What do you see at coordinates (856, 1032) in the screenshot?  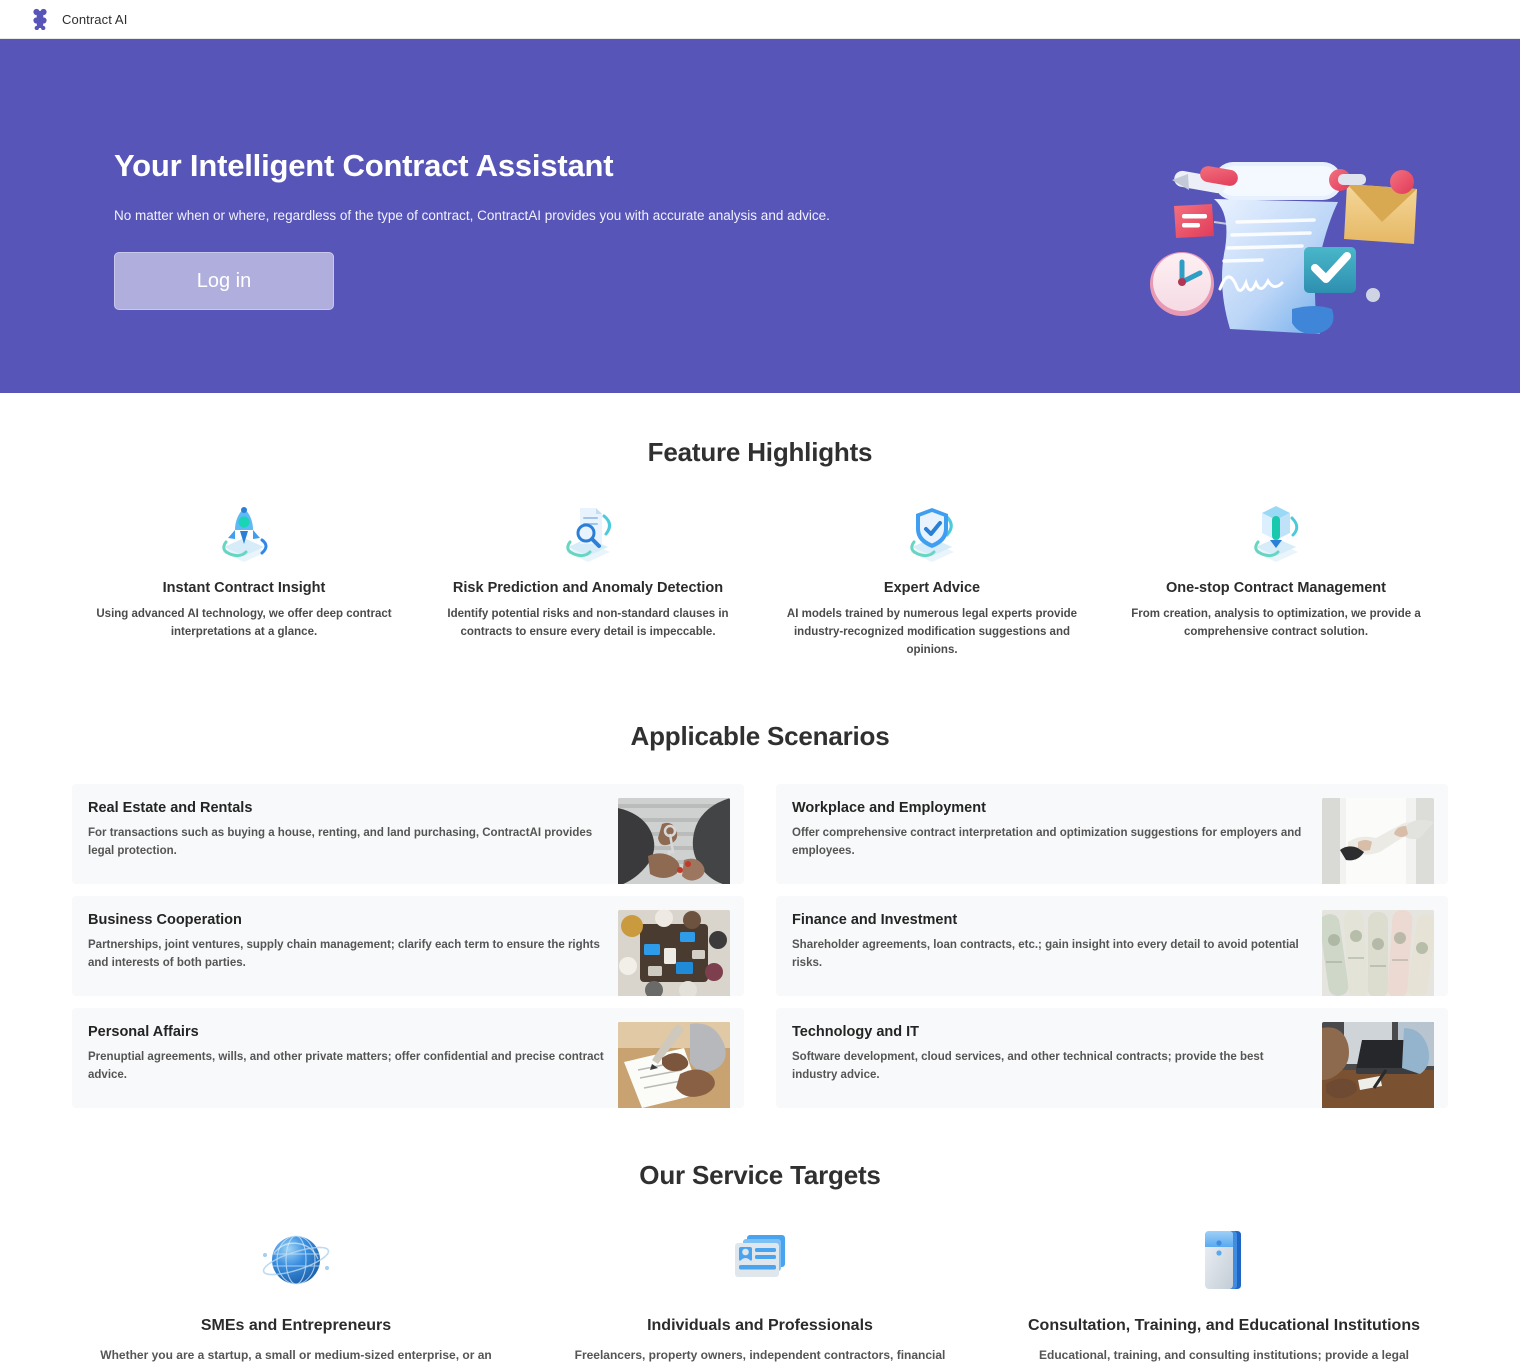 I see `scenario-title: Technology and IT` at bounding box center [856, 1032].